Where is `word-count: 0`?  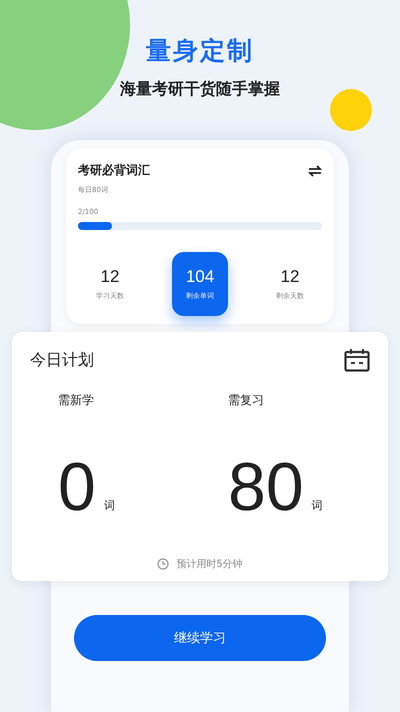 word-count: 0 is located at coordinates (77, 487).